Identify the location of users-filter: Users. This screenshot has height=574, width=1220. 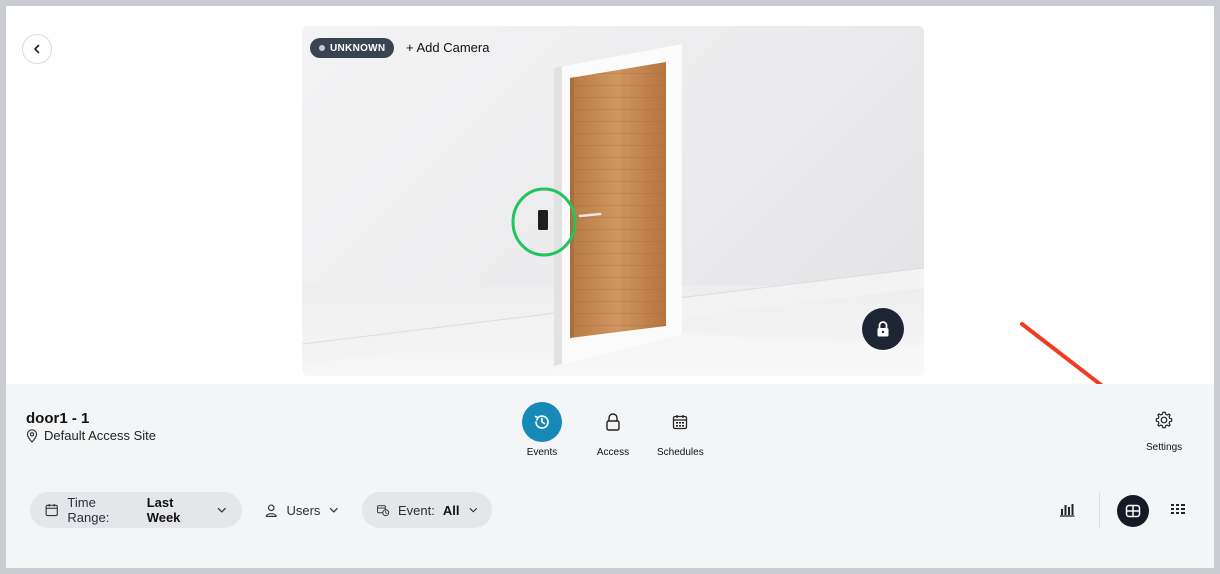
(302, 510).